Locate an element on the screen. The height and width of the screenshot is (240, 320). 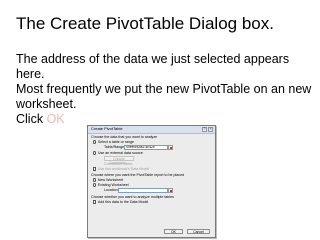
cancel-button: Cancel is located at coordinates (198, 231).